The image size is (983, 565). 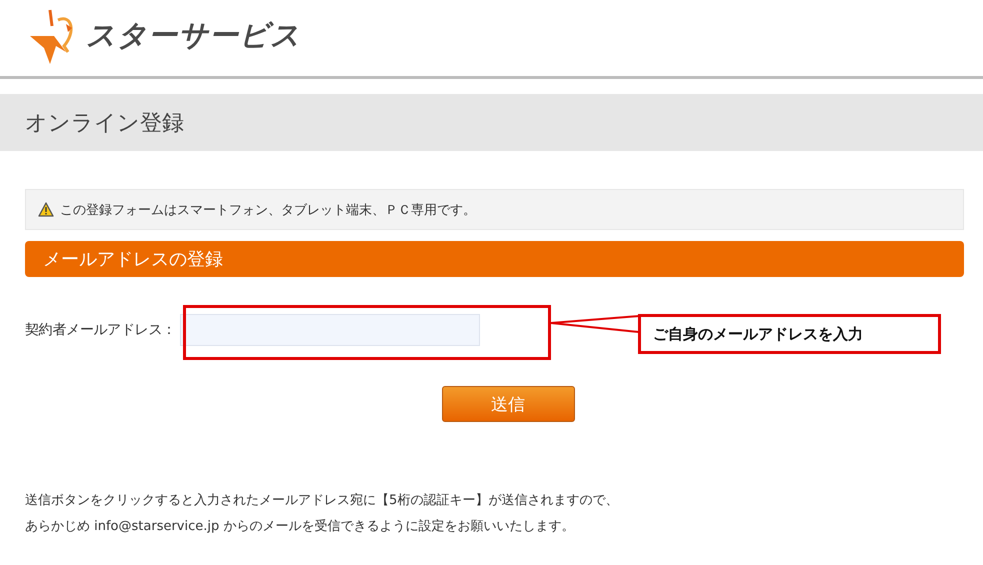 I want to click on email-field, so click(x=330, y=330).